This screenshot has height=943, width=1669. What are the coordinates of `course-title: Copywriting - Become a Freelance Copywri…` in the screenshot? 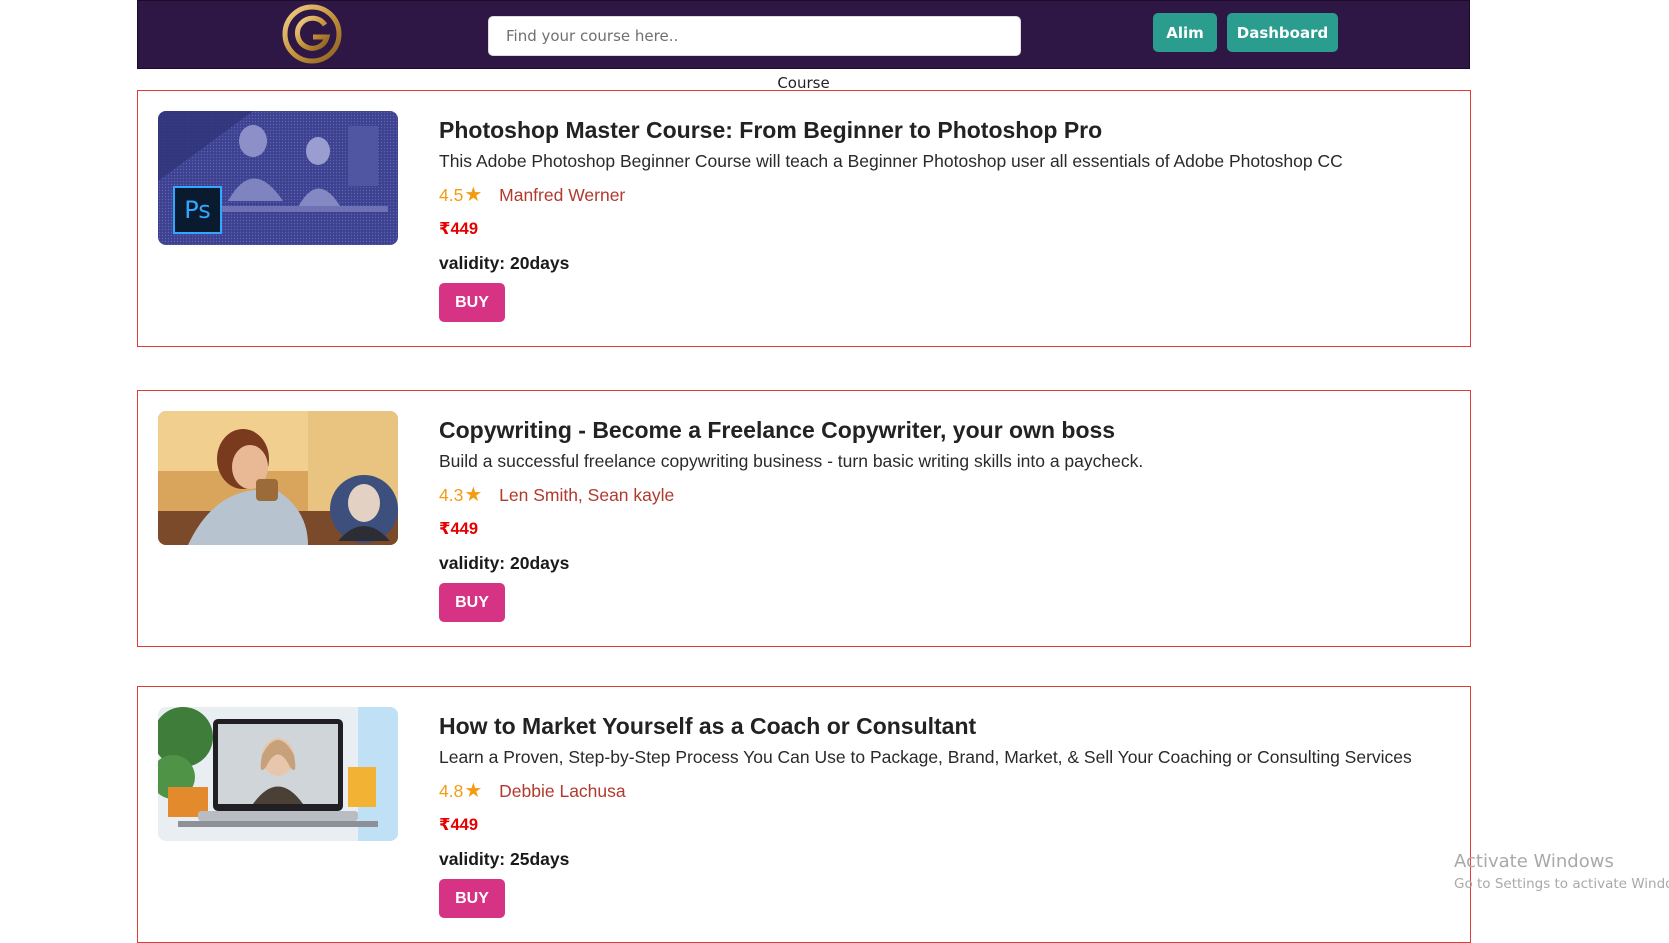 It's located at (948, 430).